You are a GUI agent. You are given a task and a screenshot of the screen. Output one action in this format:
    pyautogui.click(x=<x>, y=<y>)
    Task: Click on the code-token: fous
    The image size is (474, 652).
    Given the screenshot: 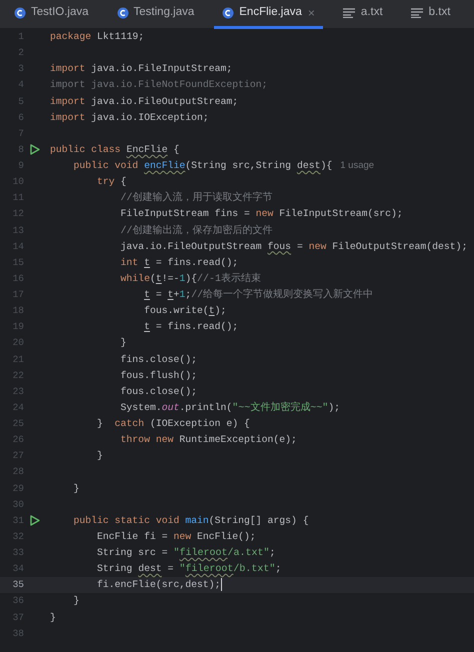 What is the action you would take?
    pyautogui.click(x=280, y=246)
    